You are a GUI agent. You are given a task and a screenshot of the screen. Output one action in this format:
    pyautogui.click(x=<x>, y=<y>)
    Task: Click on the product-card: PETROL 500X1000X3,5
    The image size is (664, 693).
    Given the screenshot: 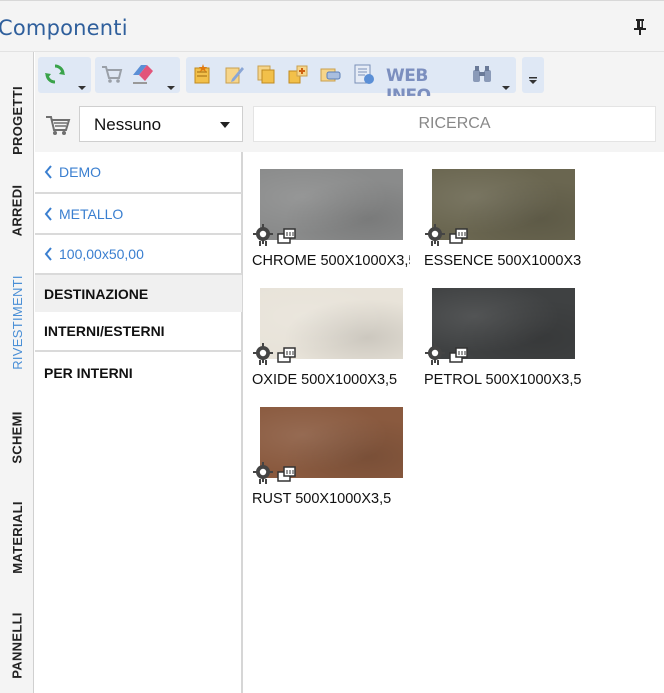 What is the action you would take?
    pyautogui.click(x=499, y=329)
    